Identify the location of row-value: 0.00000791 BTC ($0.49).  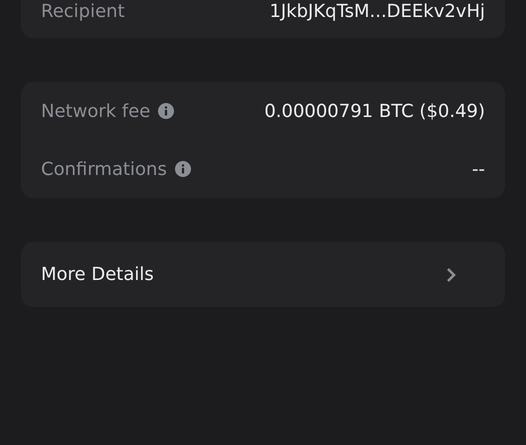
(374, 112).